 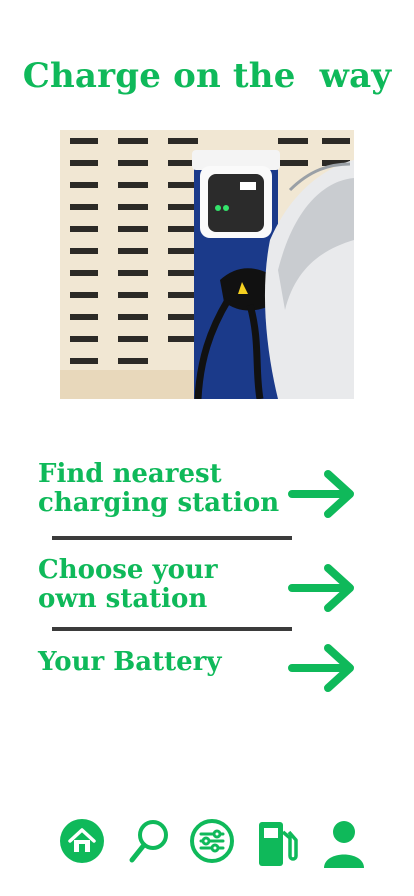 I want to click on bottom-nav, so click(x=207, y=848).